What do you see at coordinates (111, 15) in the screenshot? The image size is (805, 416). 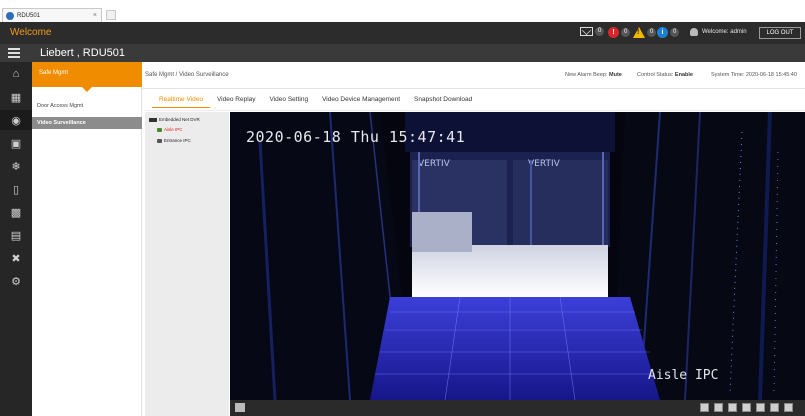 I see `new-tab-button` at bounding box center [111, 15].